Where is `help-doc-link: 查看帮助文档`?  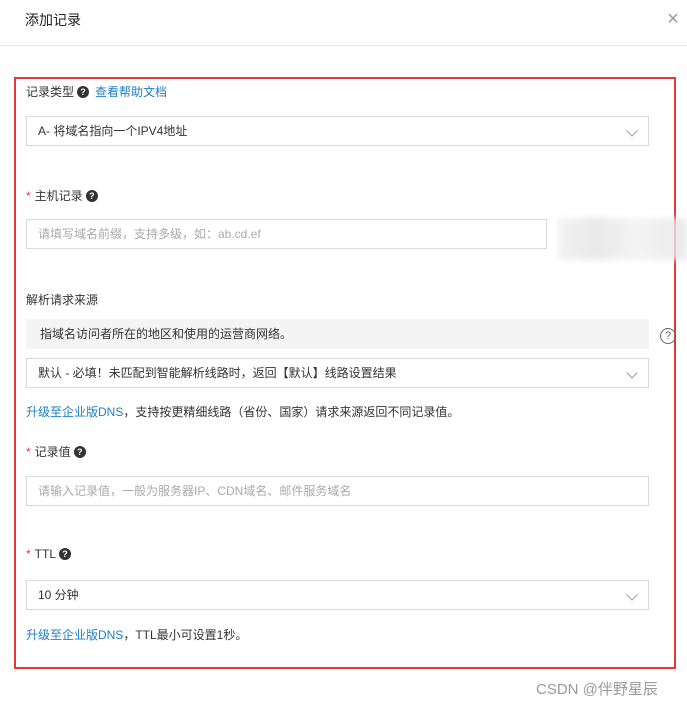
help-doc-link: 查看帮助文档 is located at coordinates (131, 91).